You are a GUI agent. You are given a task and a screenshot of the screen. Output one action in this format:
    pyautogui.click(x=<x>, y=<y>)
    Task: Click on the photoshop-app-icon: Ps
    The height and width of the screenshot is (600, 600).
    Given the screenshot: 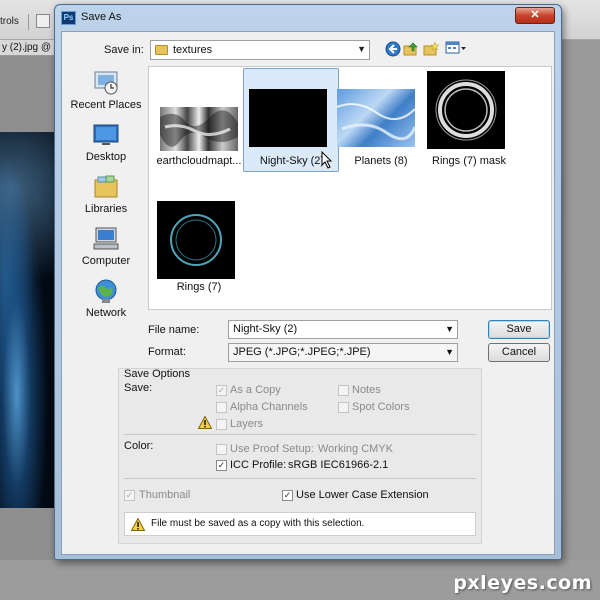 What is the action you would take?
    pyautogui.click(x=68, y=18)
    